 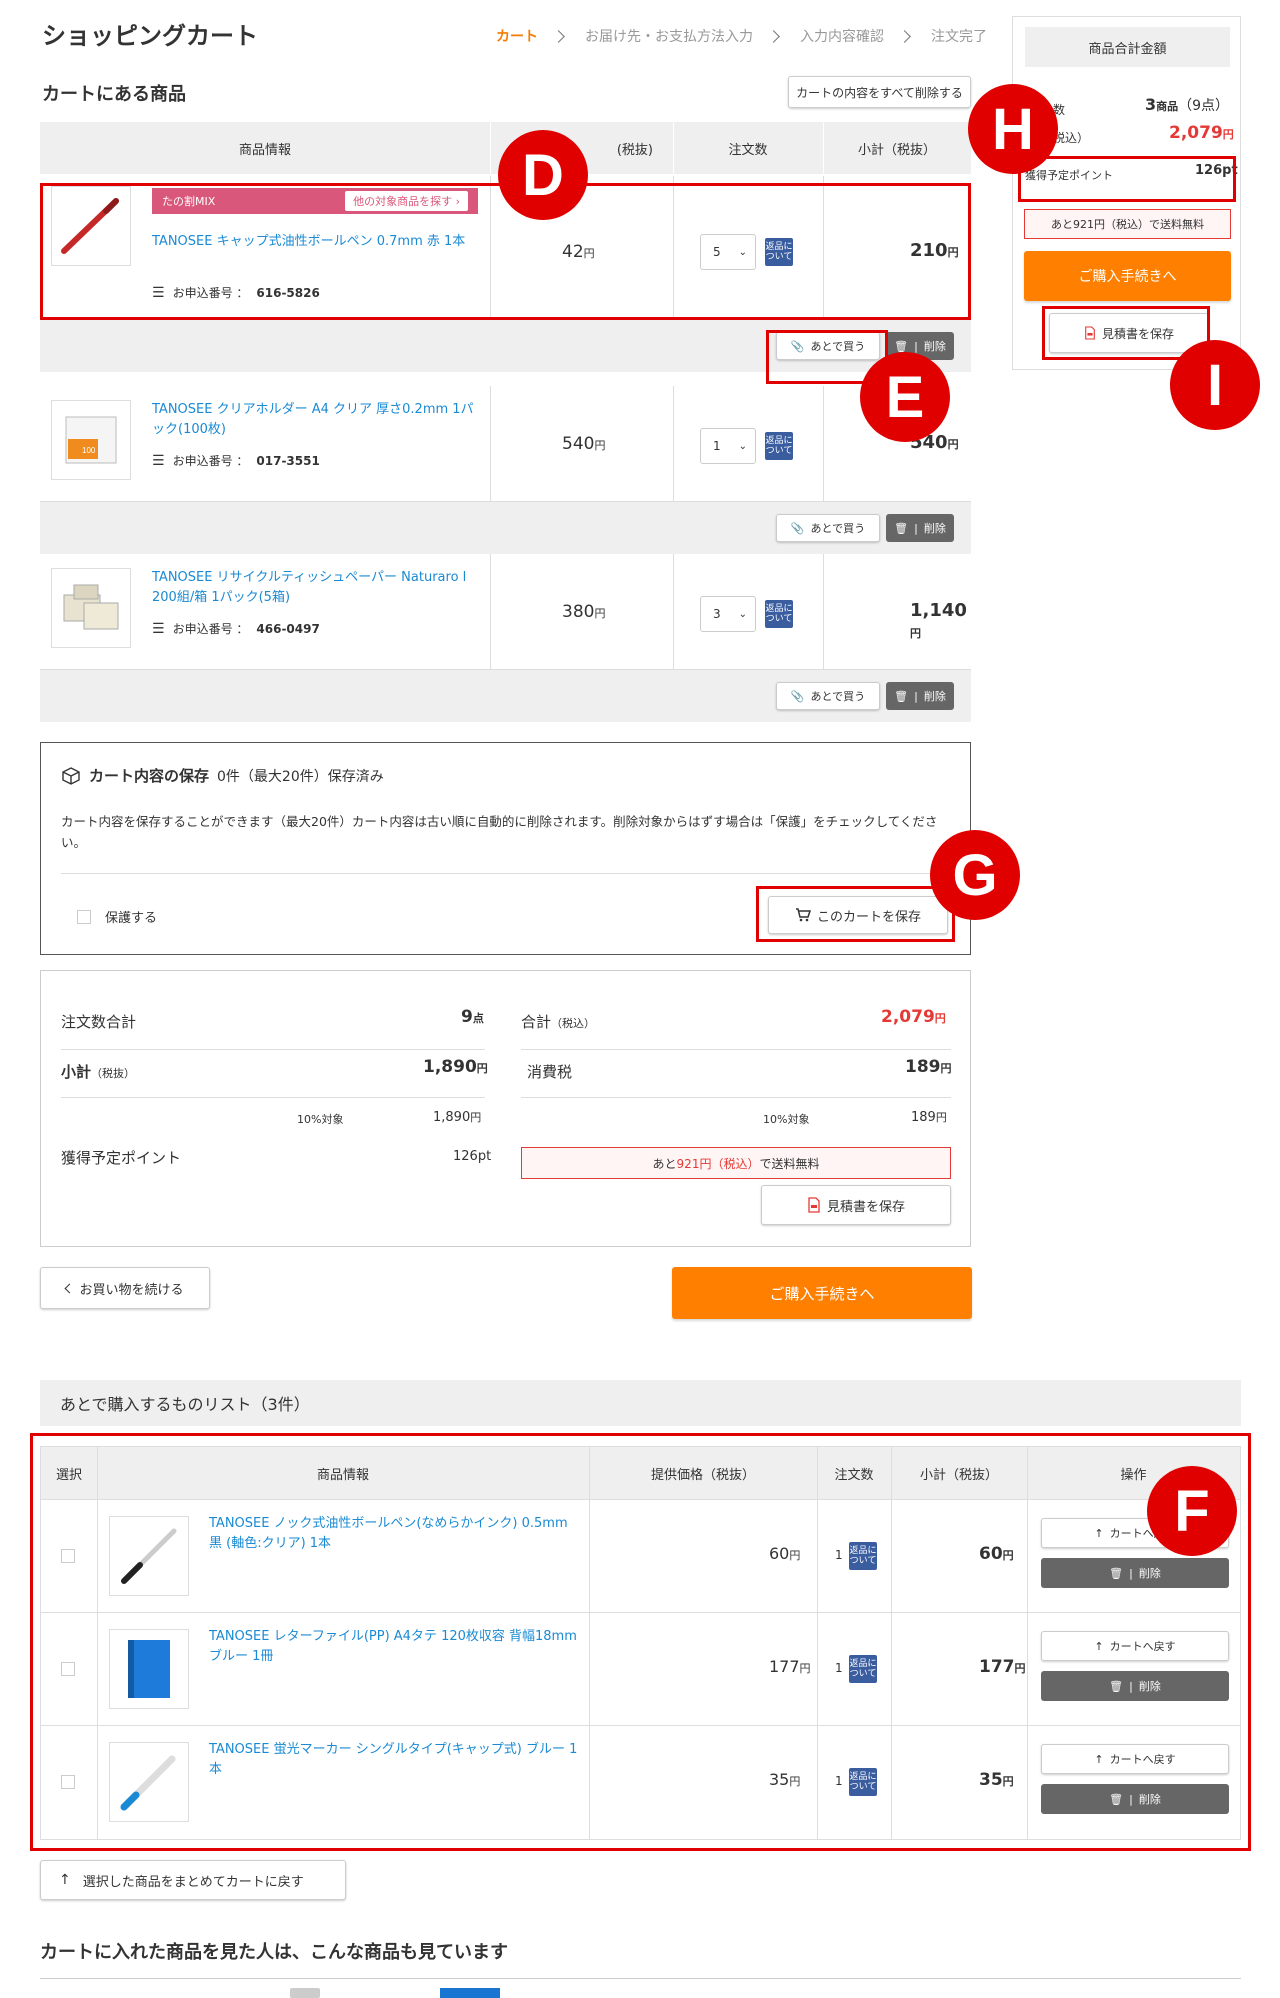 What do you see at coordinates (908, 1017) in the screenshot?
I see `total-num: 2,079` at bounding box center [908, 1017].